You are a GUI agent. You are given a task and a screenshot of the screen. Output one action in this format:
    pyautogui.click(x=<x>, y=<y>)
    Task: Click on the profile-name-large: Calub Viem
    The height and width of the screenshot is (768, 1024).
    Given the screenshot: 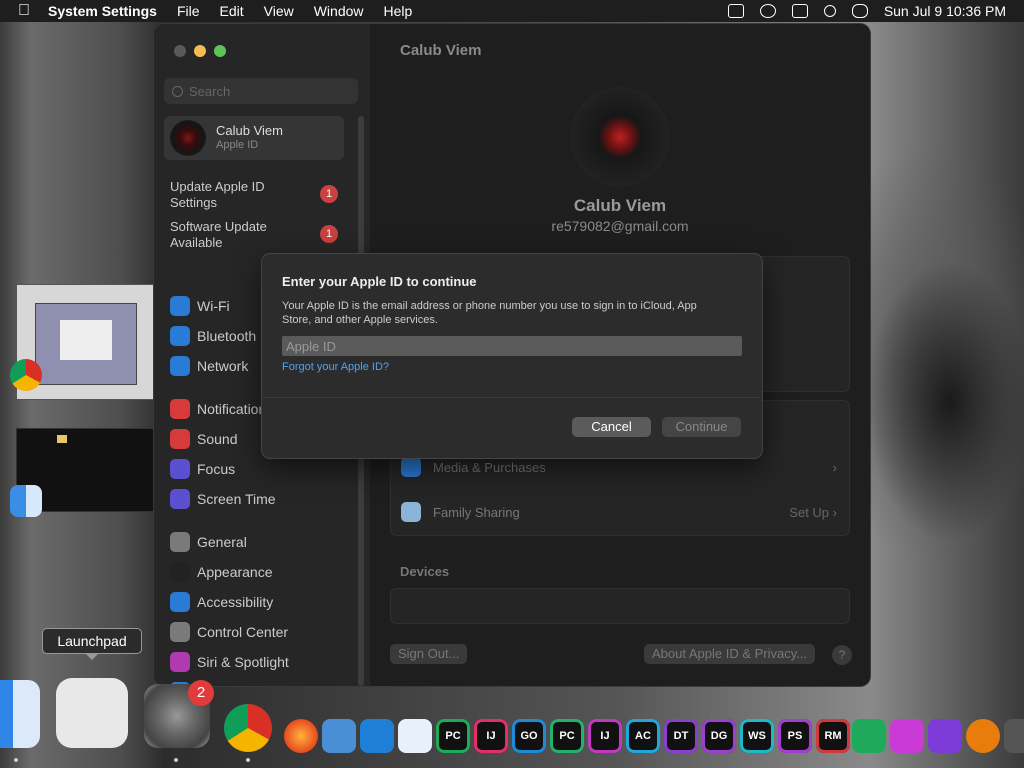 What is the action you would take?
    pyautogui.click(x=620, y=205)
    